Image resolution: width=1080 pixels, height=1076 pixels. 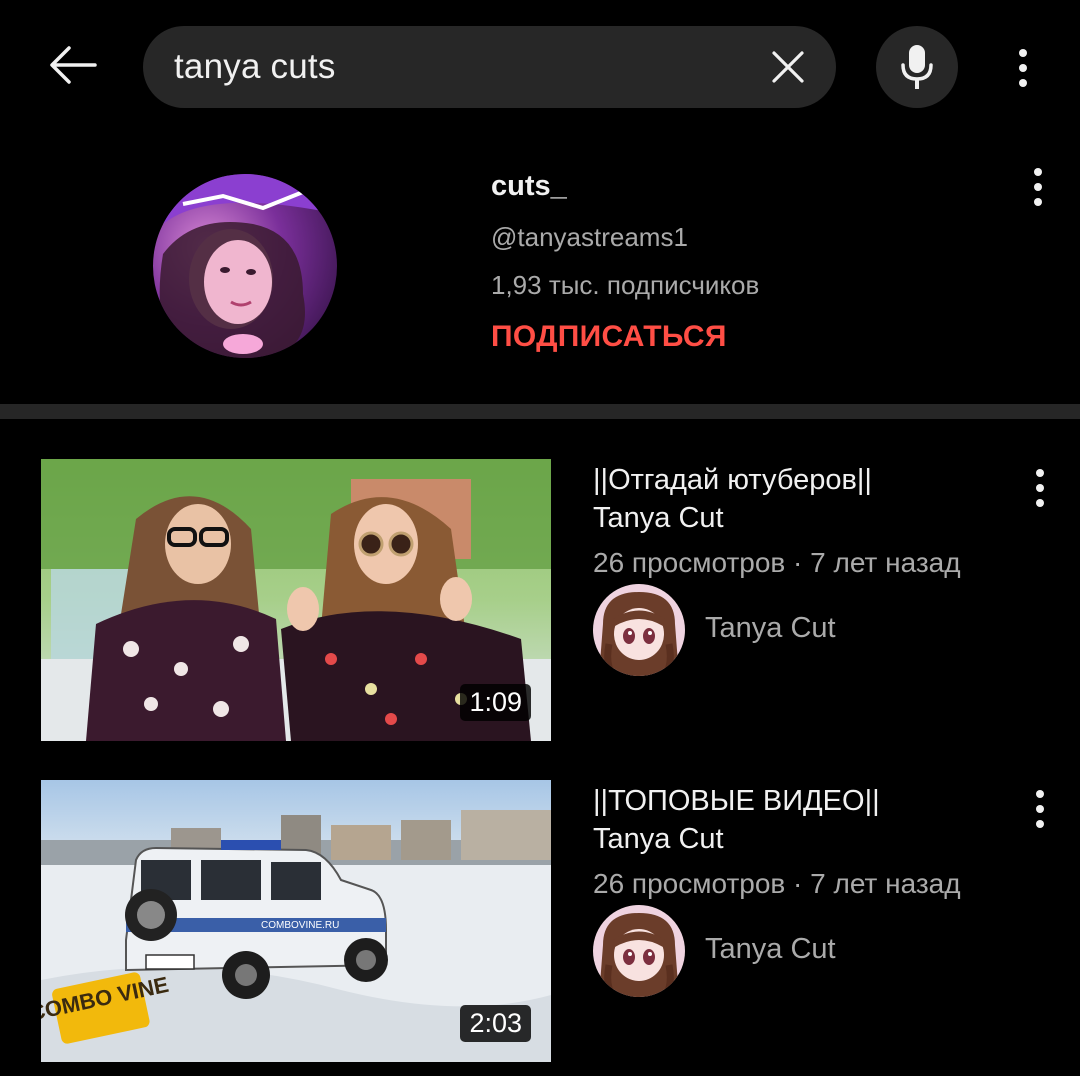 I want to click on arrow-left-icon, so click(x=73, y=65).